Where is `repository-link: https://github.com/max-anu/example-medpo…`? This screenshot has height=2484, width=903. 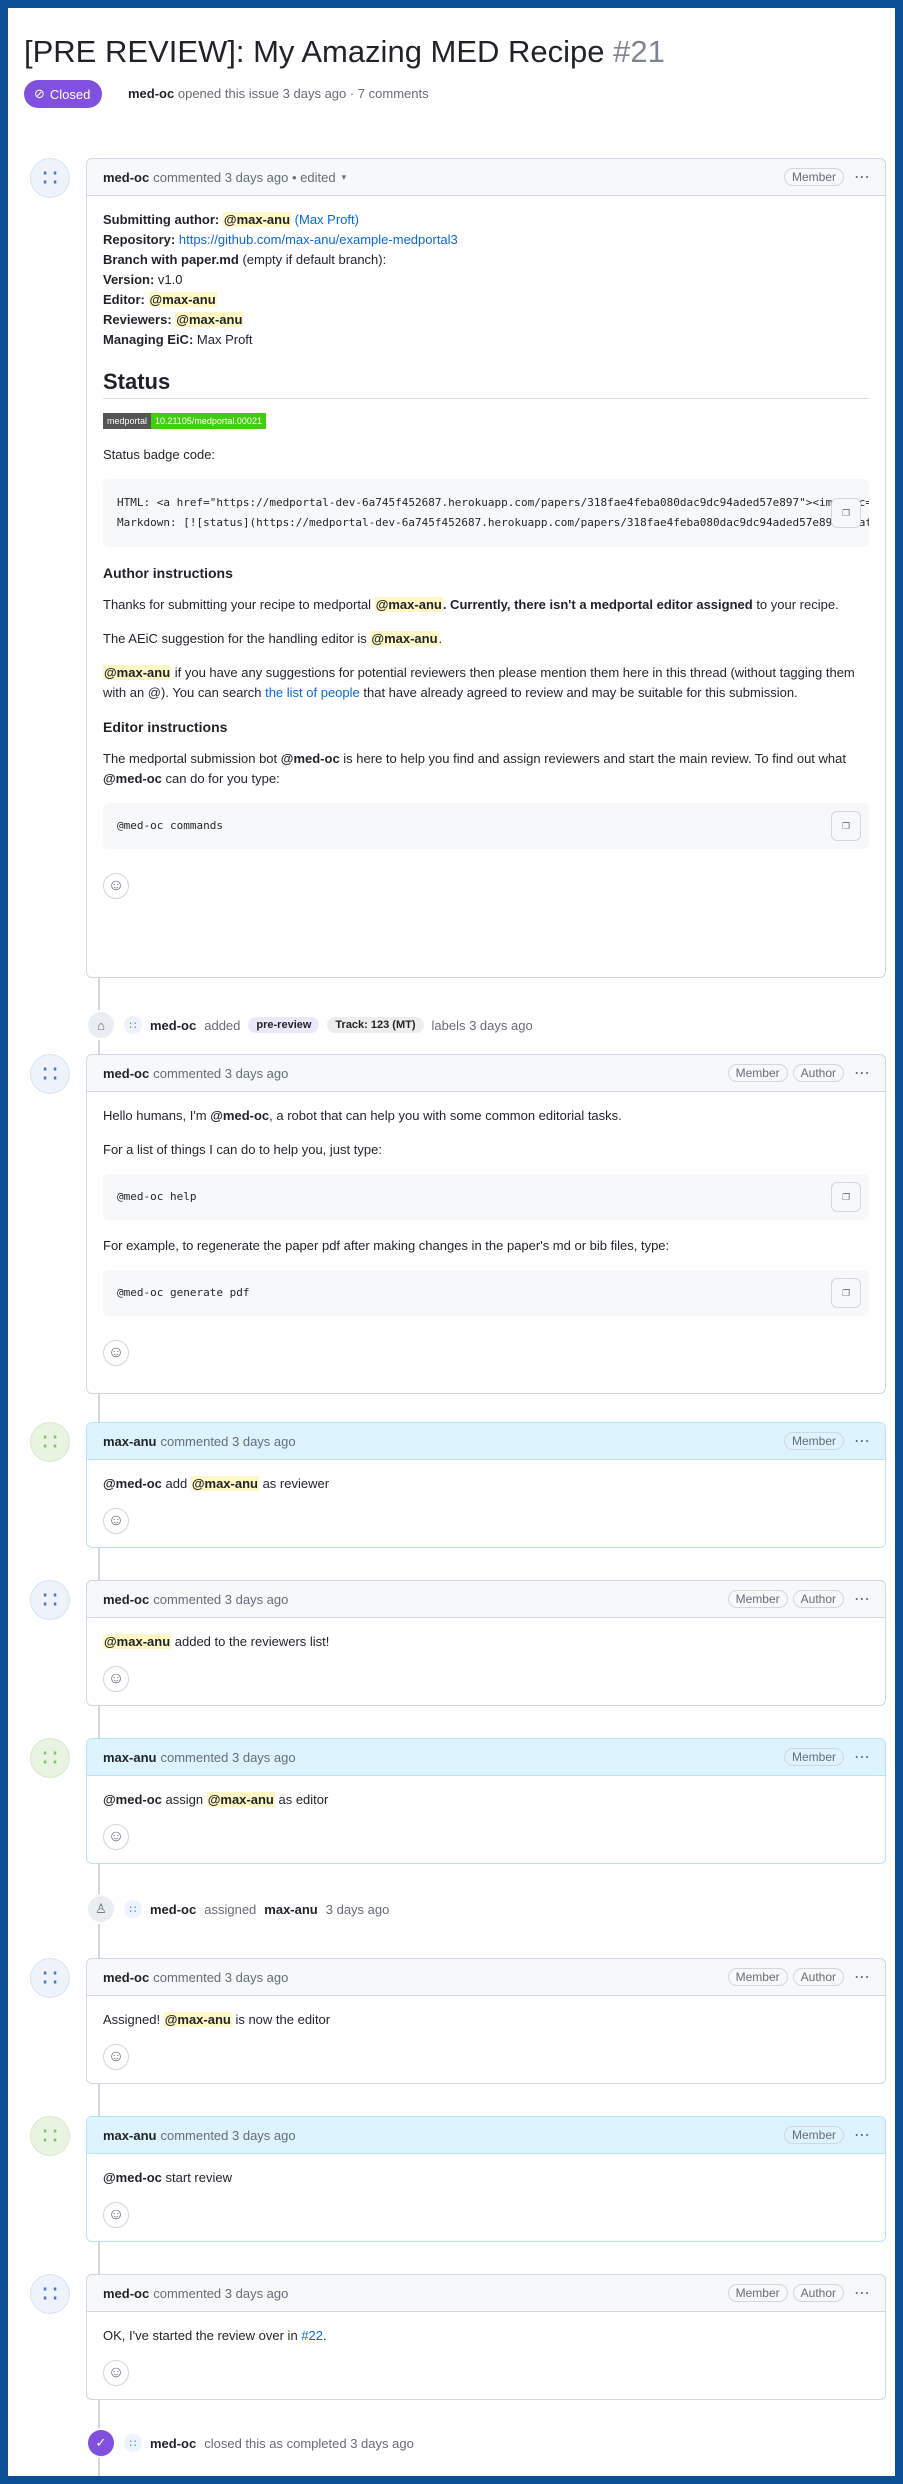 repository-link: https://github.com/max-anu/example-medpo… is located at coordinates (318, 239).